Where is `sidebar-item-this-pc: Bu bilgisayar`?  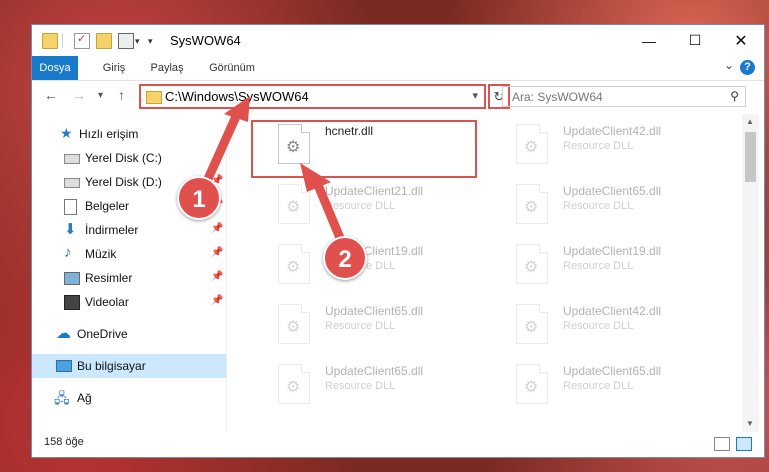
sidebar-item-this-pc: Bu bilgisayar is located at coordinates (129, 366).